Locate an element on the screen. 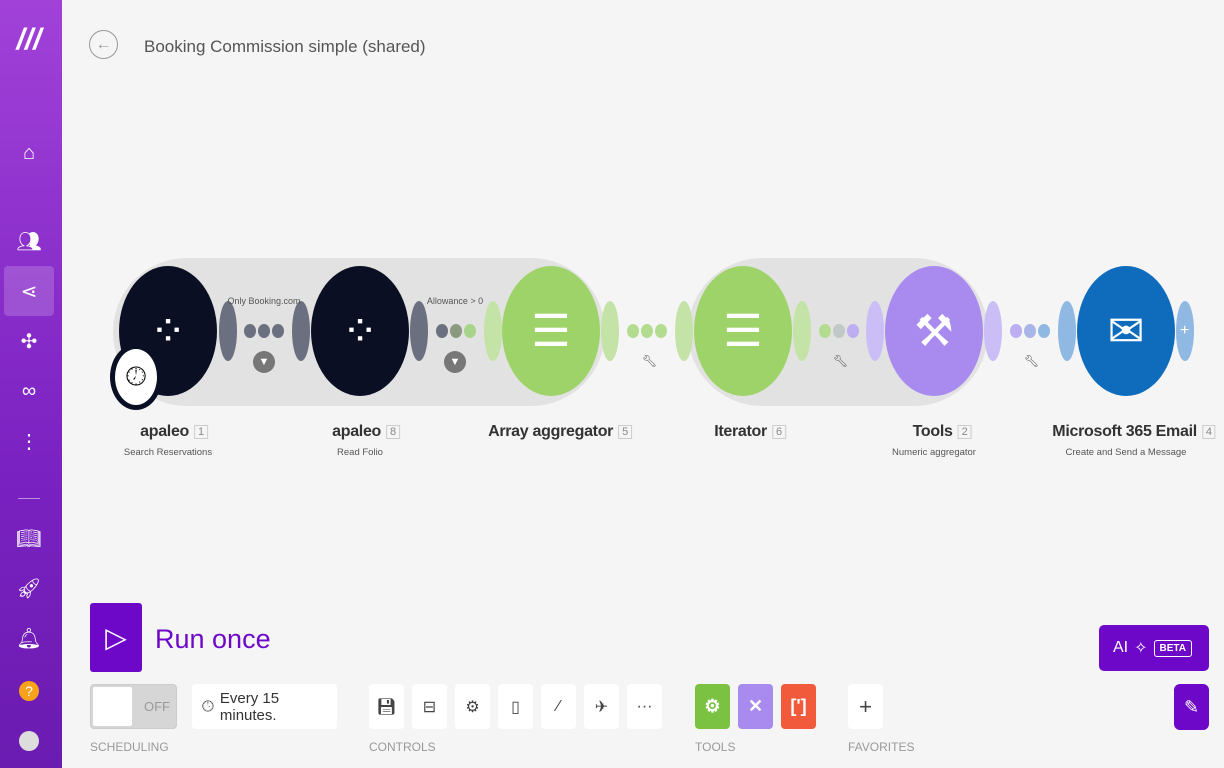 Image resolution: width=1224 pixels, height=768 pixels. make-logo: /// is located at coordinates (29, 40).